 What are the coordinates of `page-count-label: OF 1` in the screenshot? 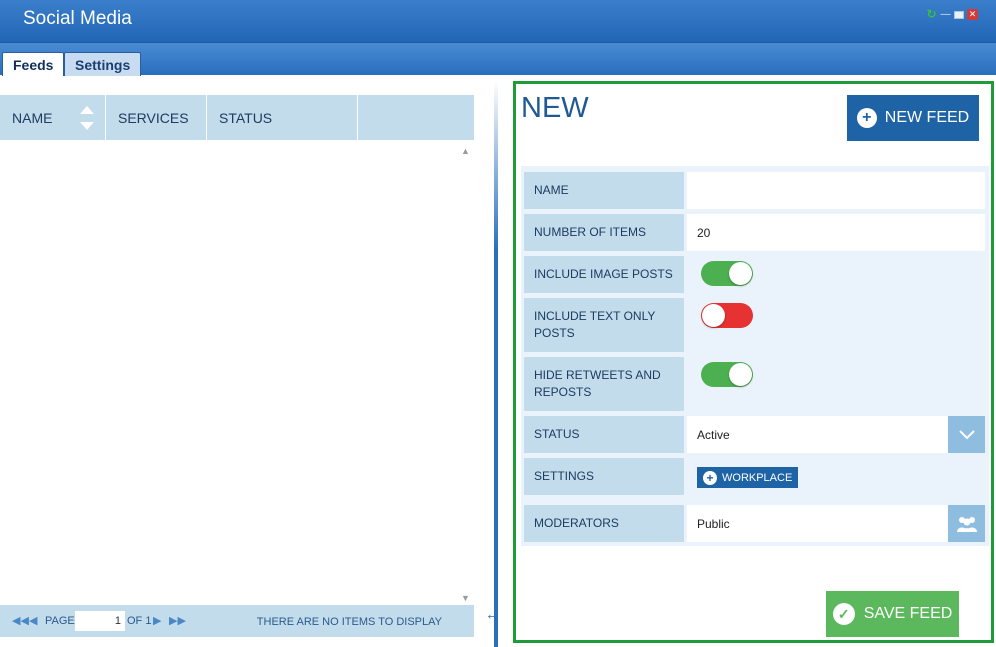 It's located at (139, 621).